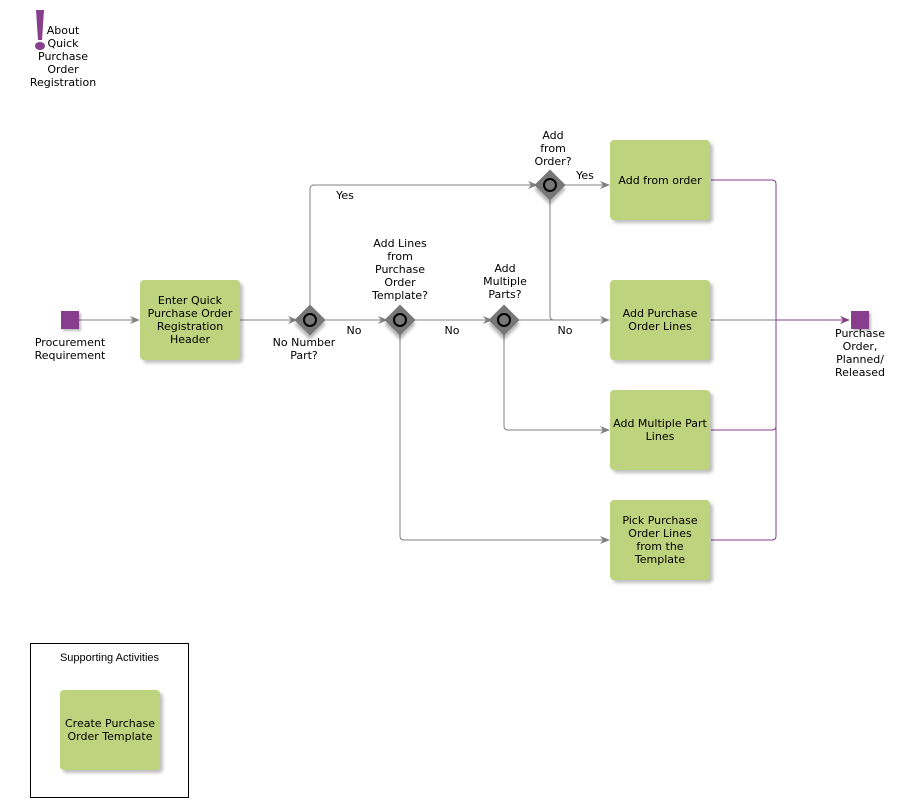 The width and height of the screenshot is (897, 808). I want to click on start-event-label: Procurement Requirement, so click(70, 349).